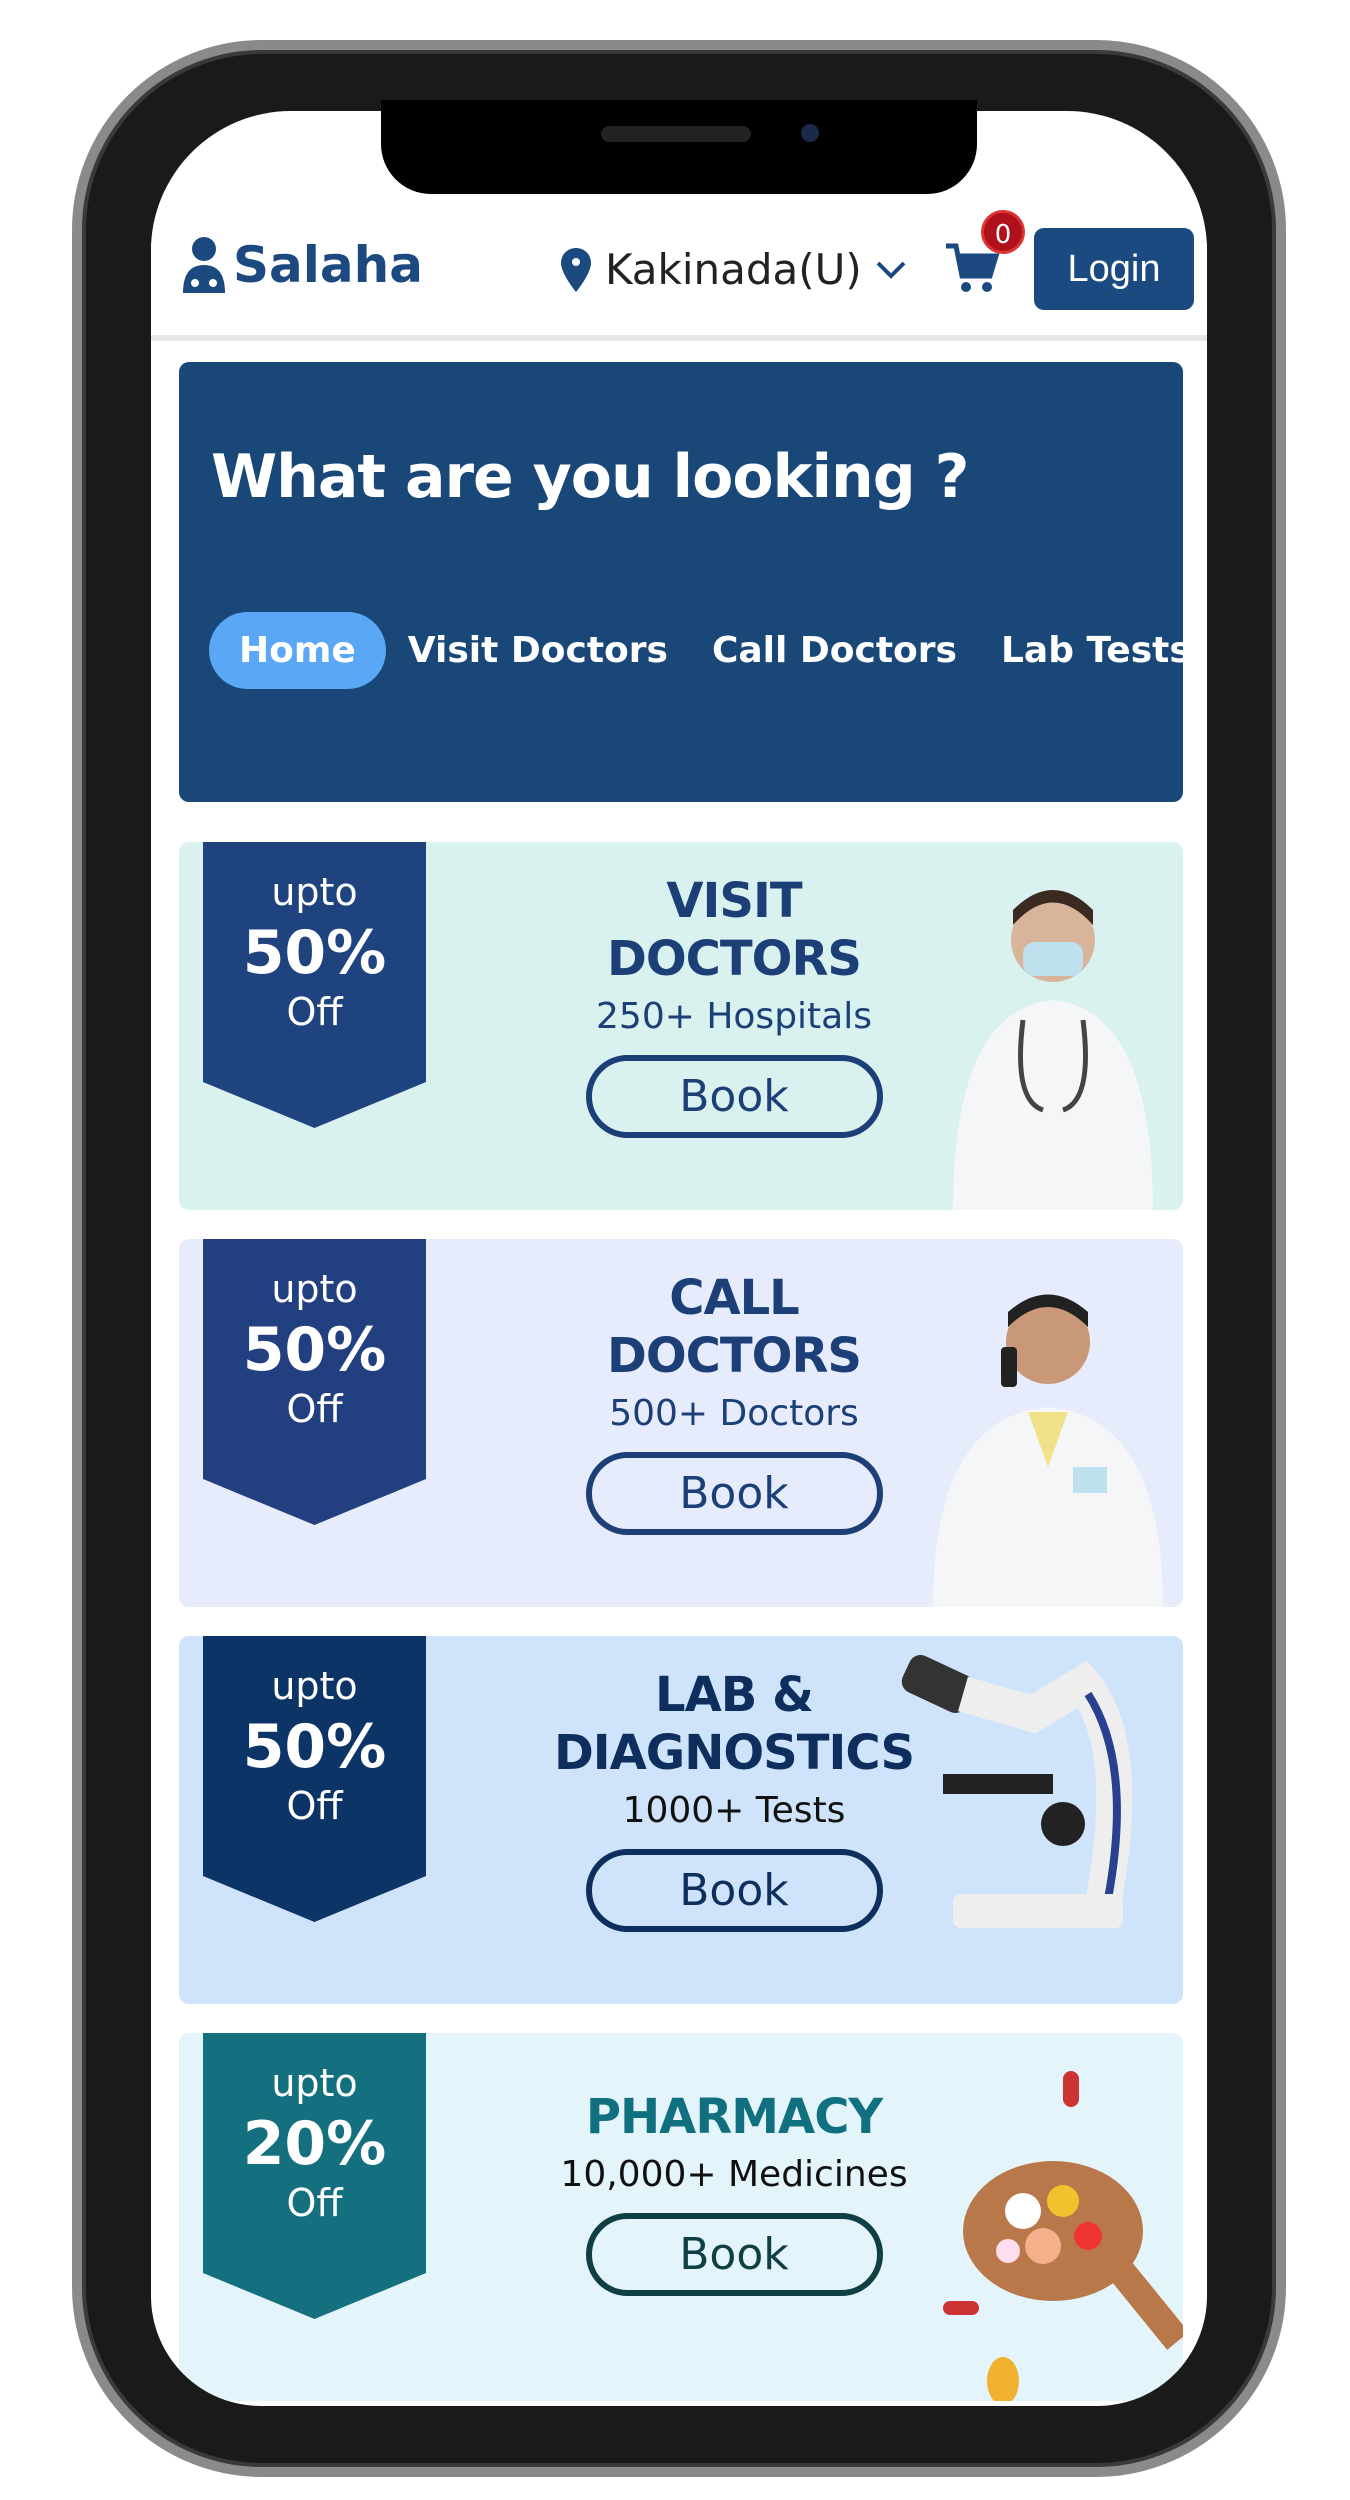 Image resolution: width=1350 pixels, height=2500 pixels. Describe the element at coordinates (891, 270) in the screenshot. I see `chevron-down-icon` at that location.